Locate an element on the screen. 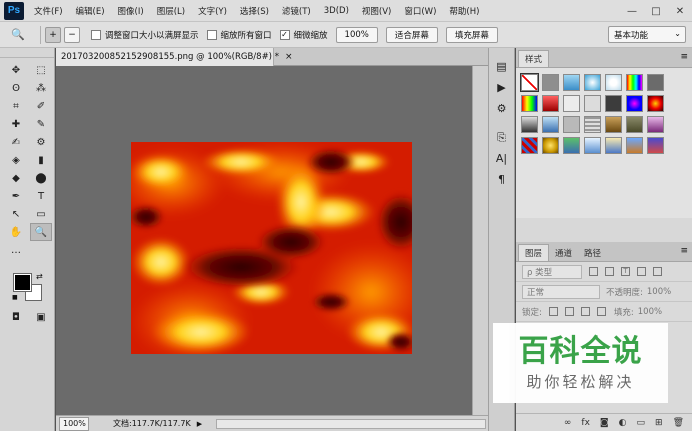 The height and width of the screenshot is (431, 692). move-tool-icon: ✥ is located at coordinates (16, 70).